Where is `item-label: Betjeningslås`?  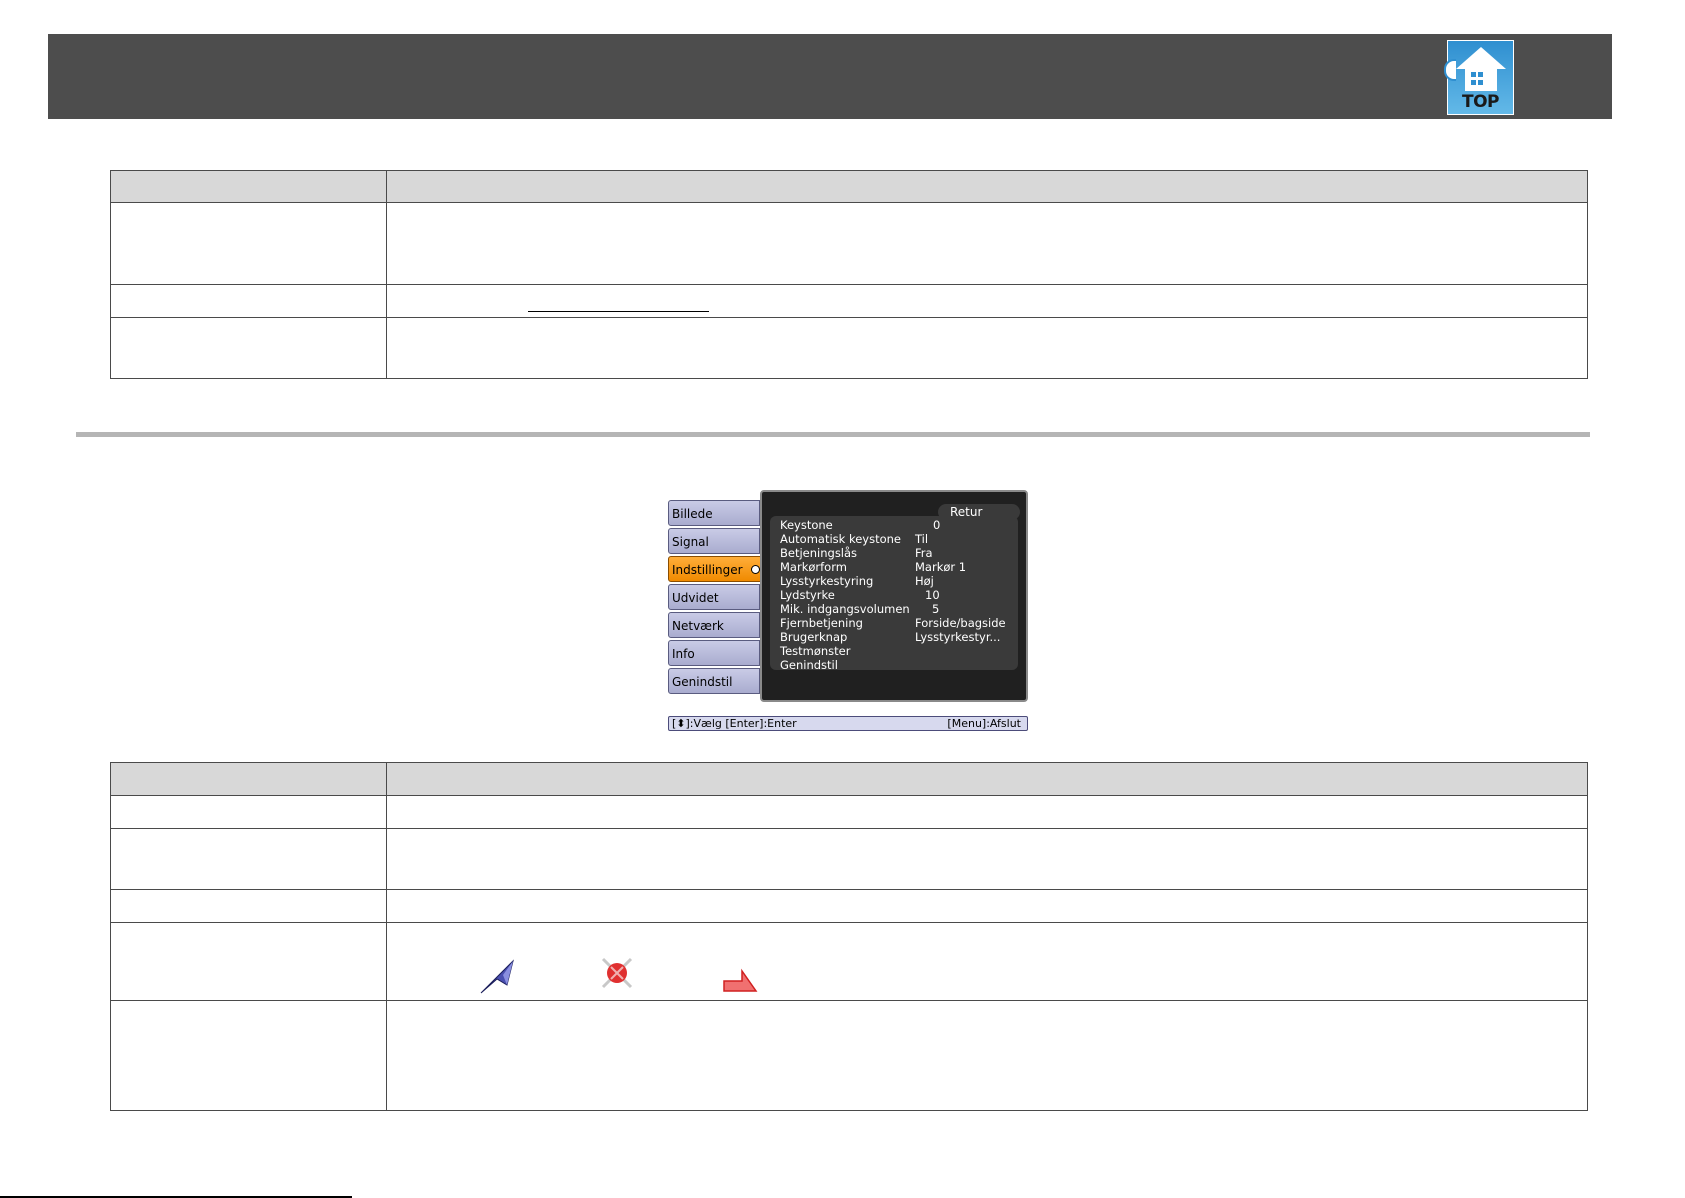
item-label: Betjeningslås is located at coordinates (819, 553).